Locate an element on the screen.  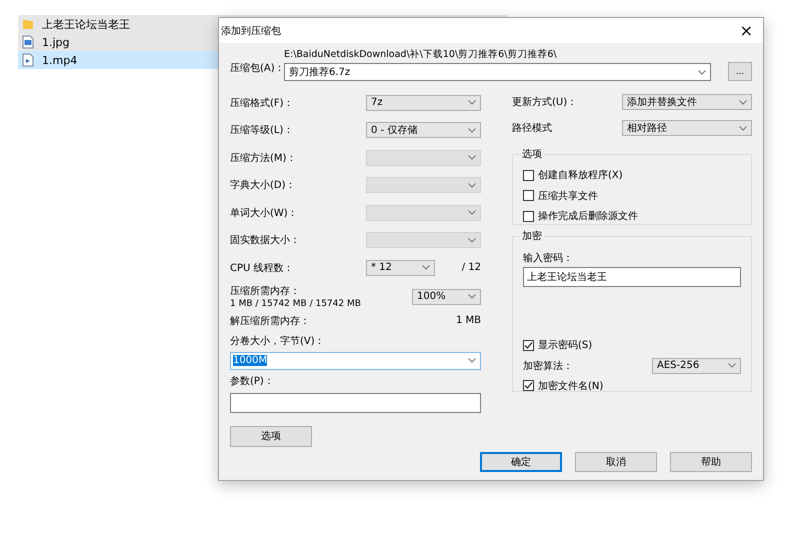
field-label: 加密算法： is located at coordinates (548, 366).